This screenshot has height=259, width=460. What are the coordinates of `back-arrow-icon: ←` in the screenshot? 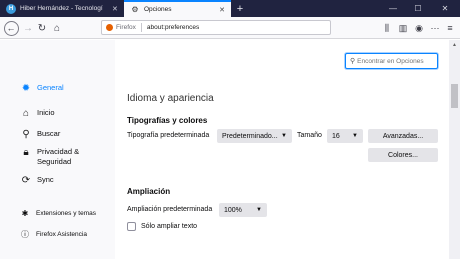 It's located at (11, 28).